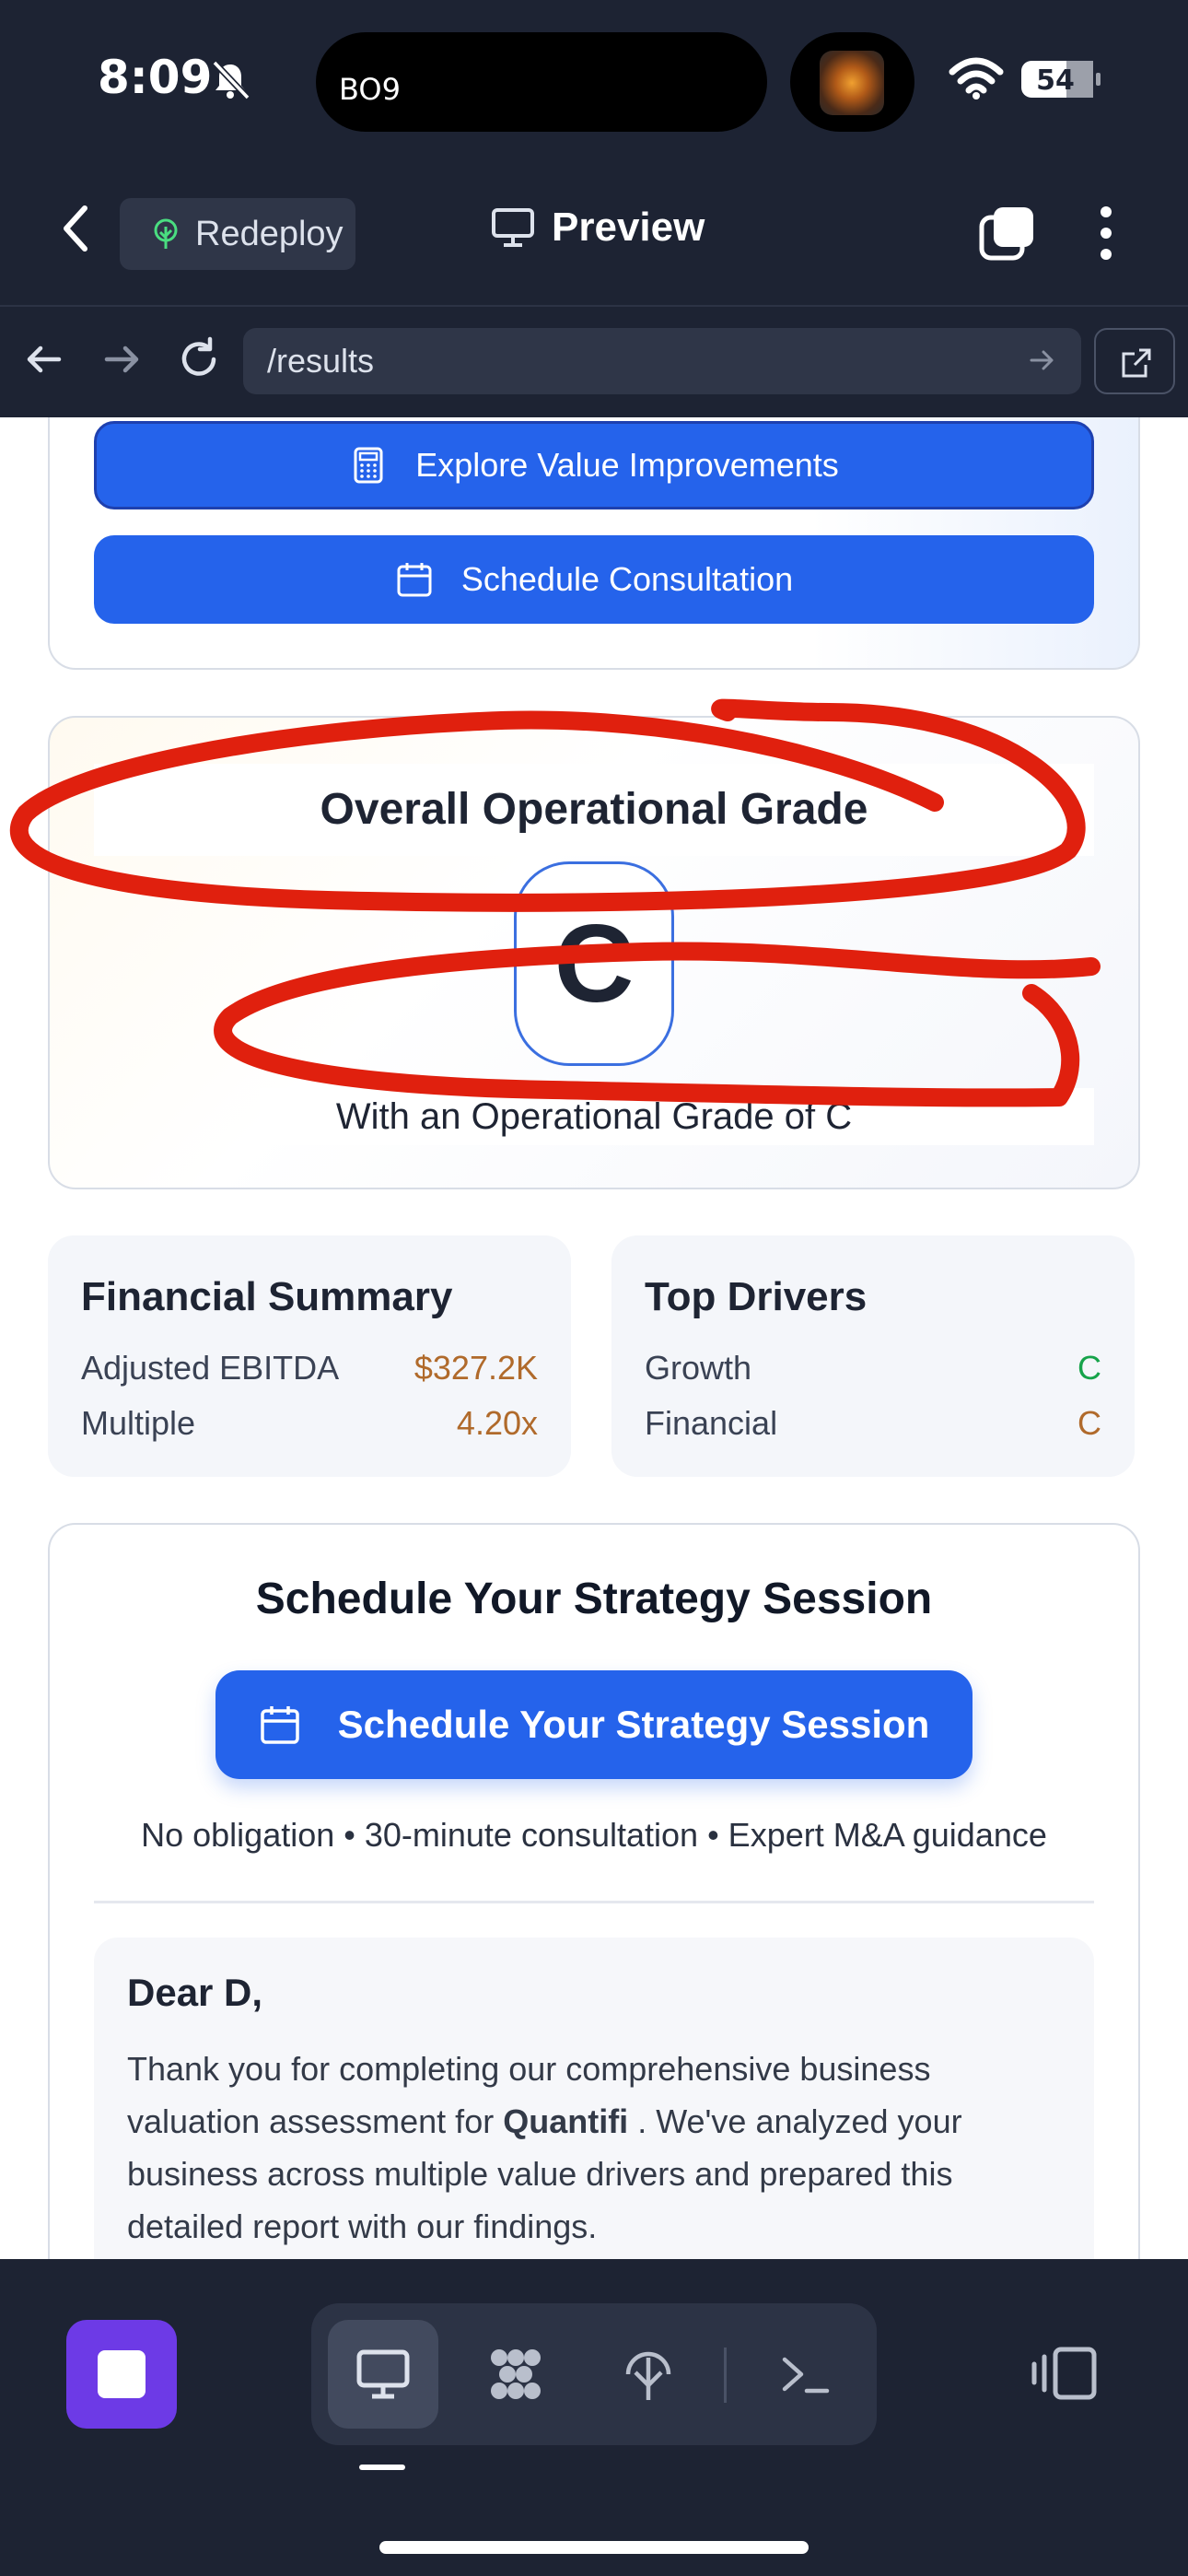 The image size is (1188, 2576). I want to click on schedule-label: Schedule Consultation, so click(627, 579).